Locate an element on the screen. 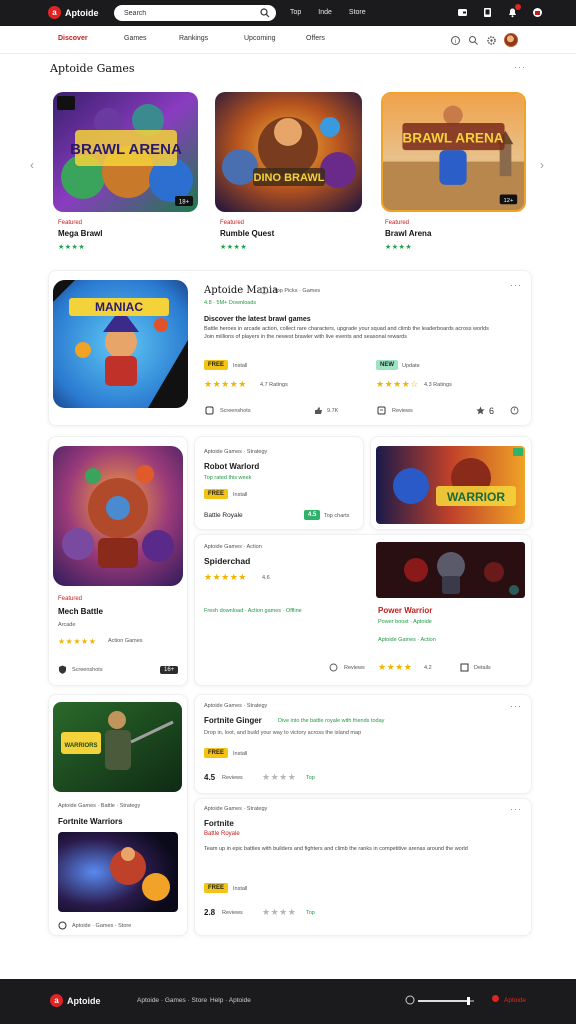  hero-left-install-label: Install is located at coordinates (240, 366).